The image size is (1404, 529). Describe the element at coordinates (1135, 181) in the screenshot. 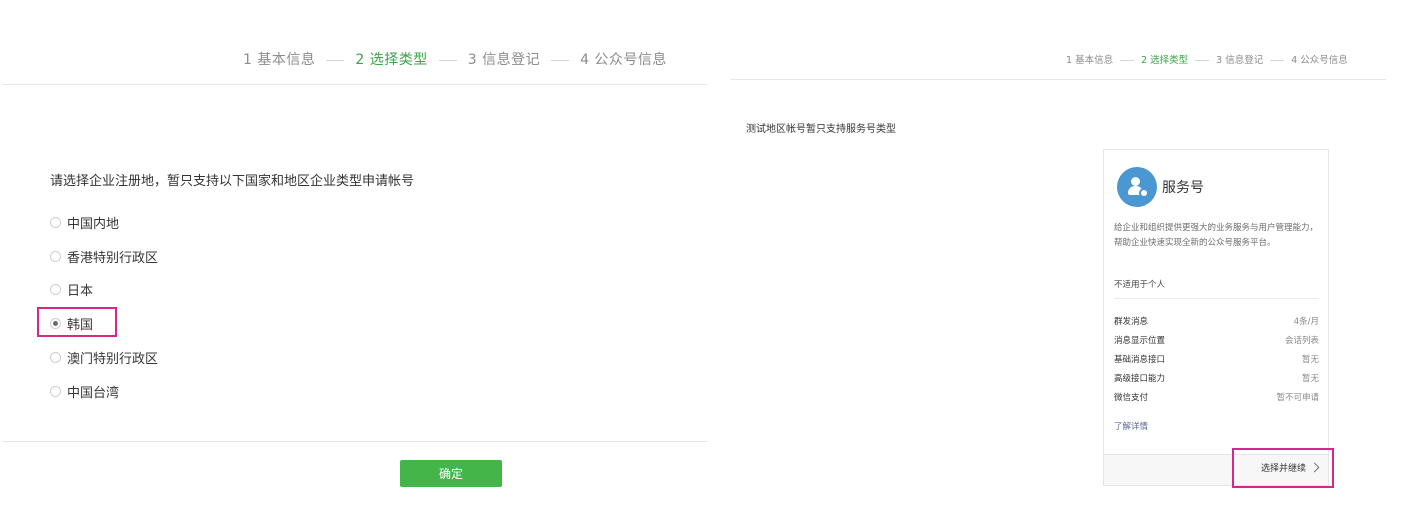

I see `person-head-shape` at that location.